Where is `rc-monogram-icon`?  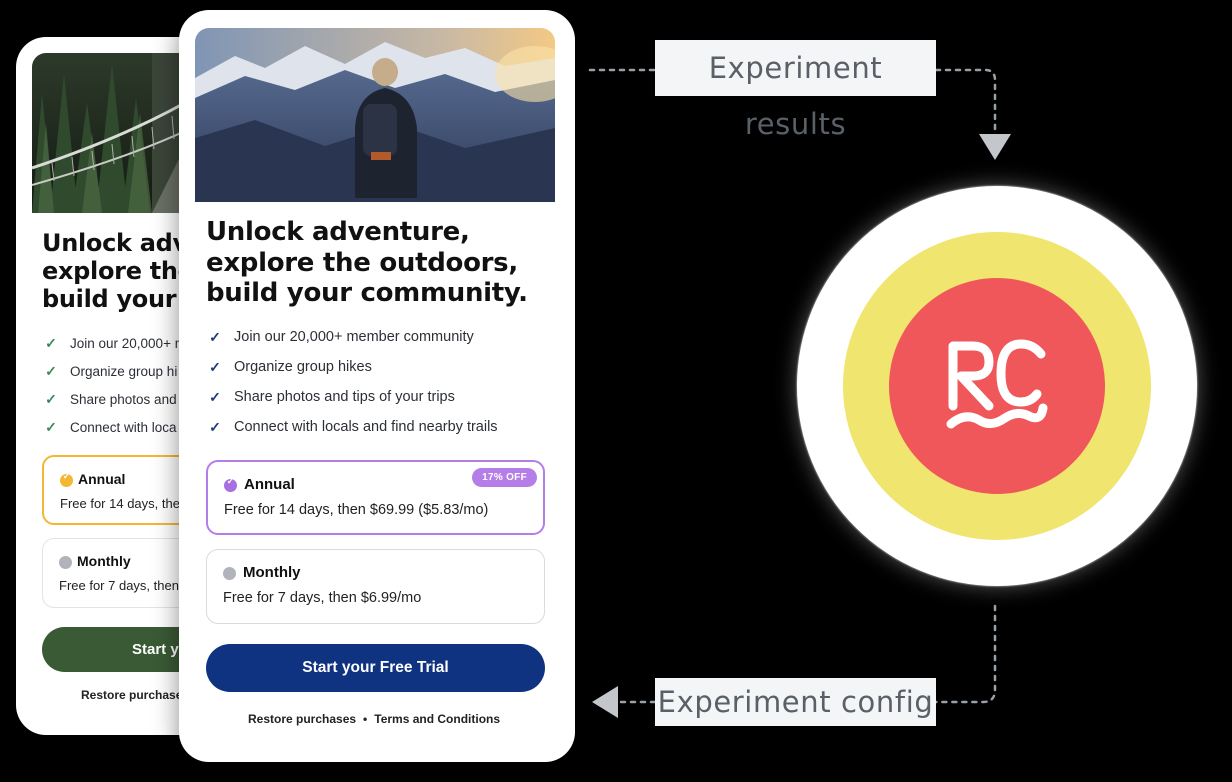 rc-monogram-icon is located at coordinates (997, 384).